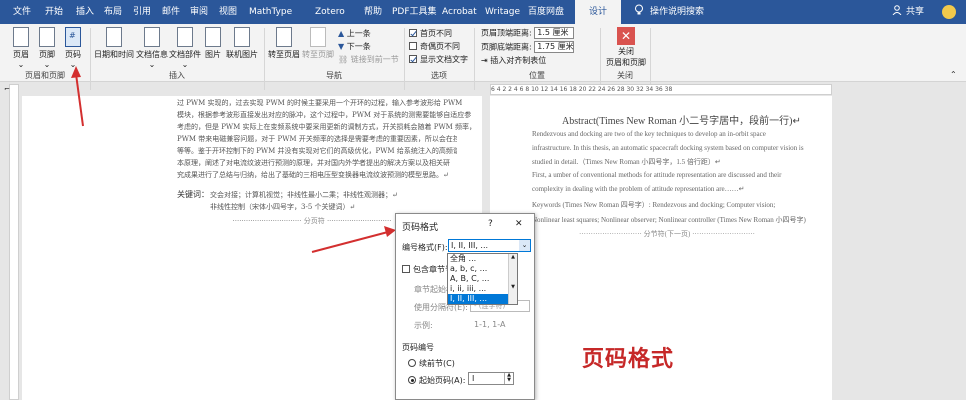  I want to click on annotation-text: 页码格式, so click(628, 359).